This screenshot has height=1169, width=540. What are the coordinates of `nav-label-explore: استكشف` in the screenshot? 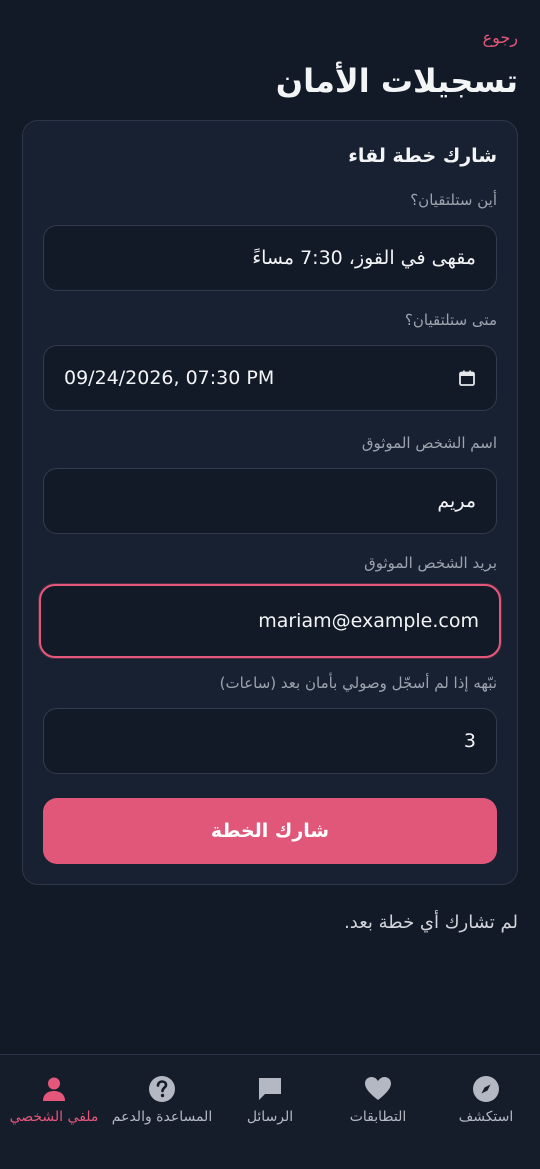 It's located at (486, 1117).